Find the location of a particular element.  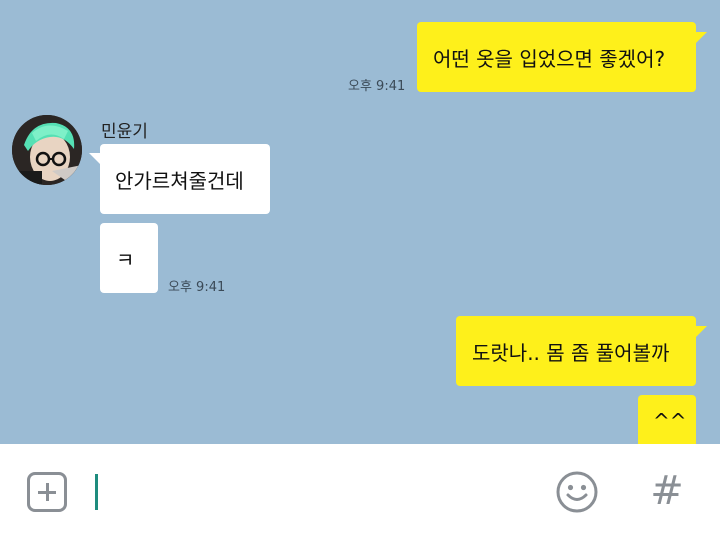

their-message-bubble: ㅋ is located at coordinates (129, 258).